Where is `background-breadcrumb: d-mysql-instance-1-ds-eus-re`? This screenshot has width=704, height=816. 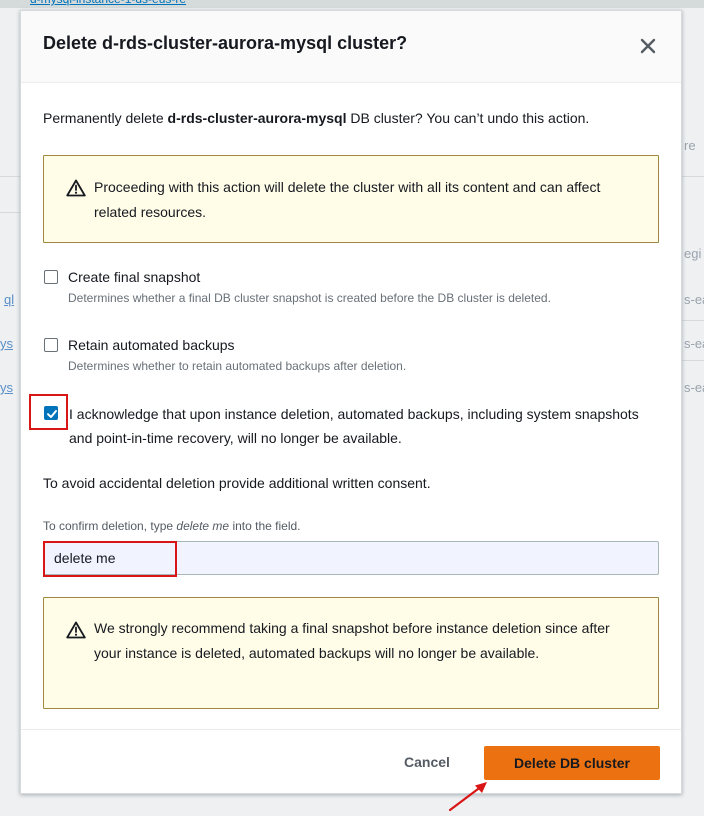
background-breadcrumb: d-mysql-instance-1-ds-eus-re is located at coordinates (108, 3).